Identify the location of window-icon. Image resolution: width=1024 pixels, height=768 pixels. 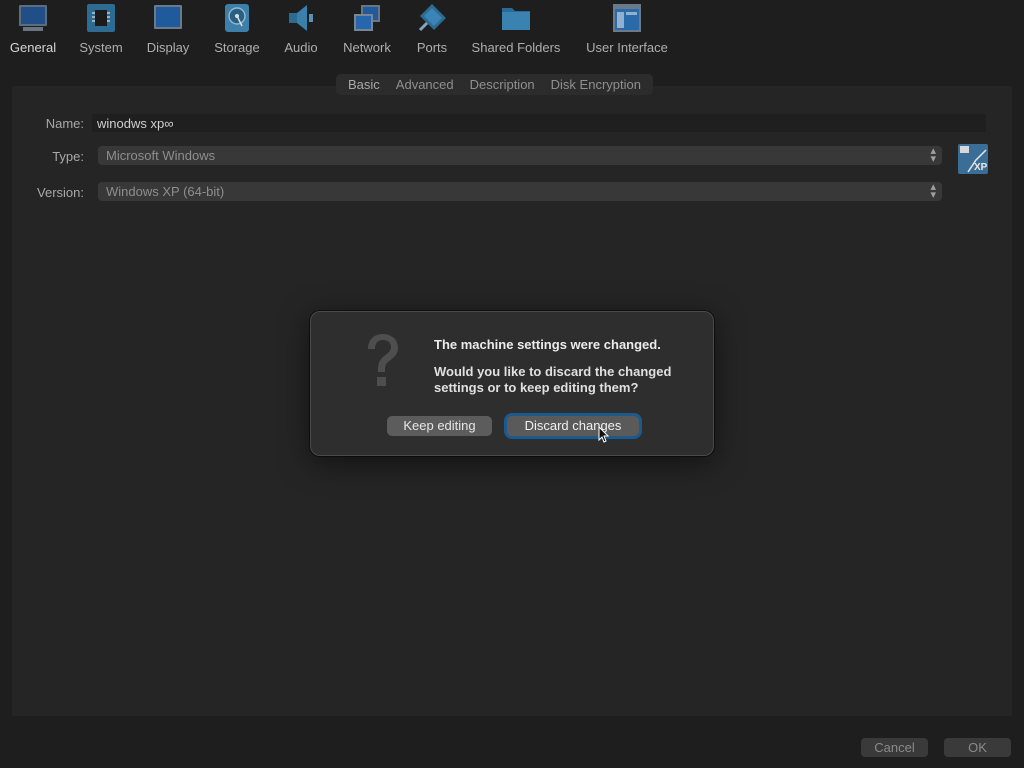
(627, 18).